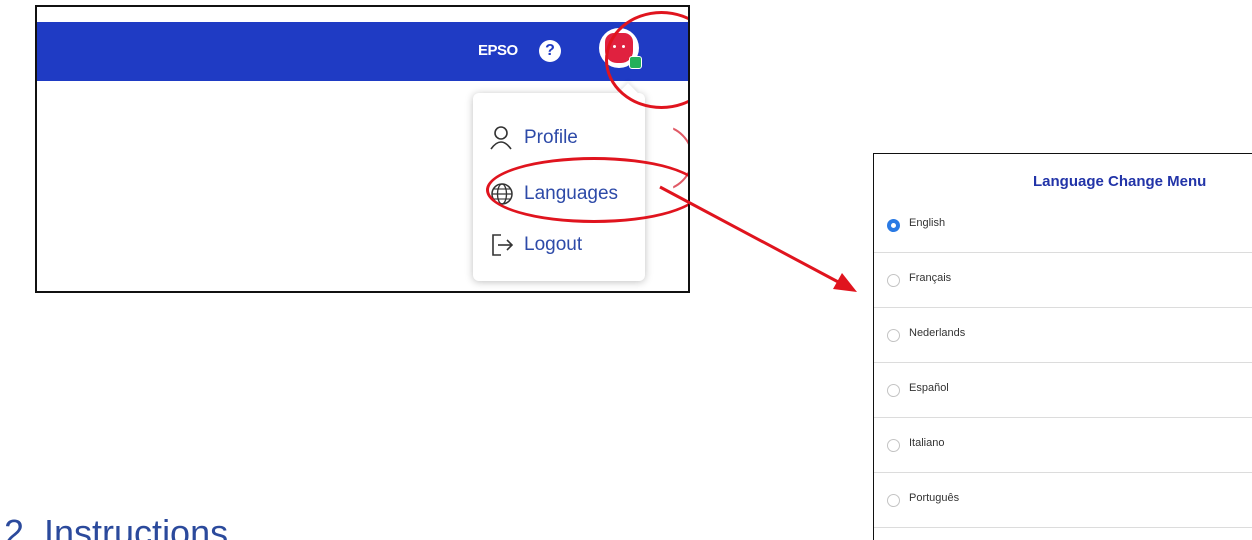  I want to click on language-option-espanol: Español, so click(1063, 390).